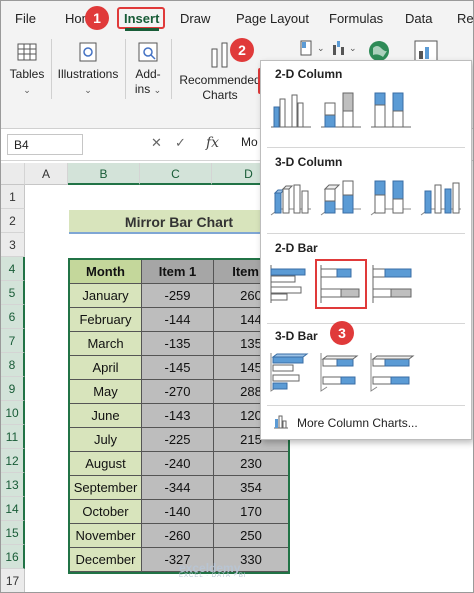 This screenshot has width=474, height=593. What do you see at coordinates (179, 222) in the screenshot?
I see `sheet-title: Mirror Bar Chart` at bounding box center [179, 222].